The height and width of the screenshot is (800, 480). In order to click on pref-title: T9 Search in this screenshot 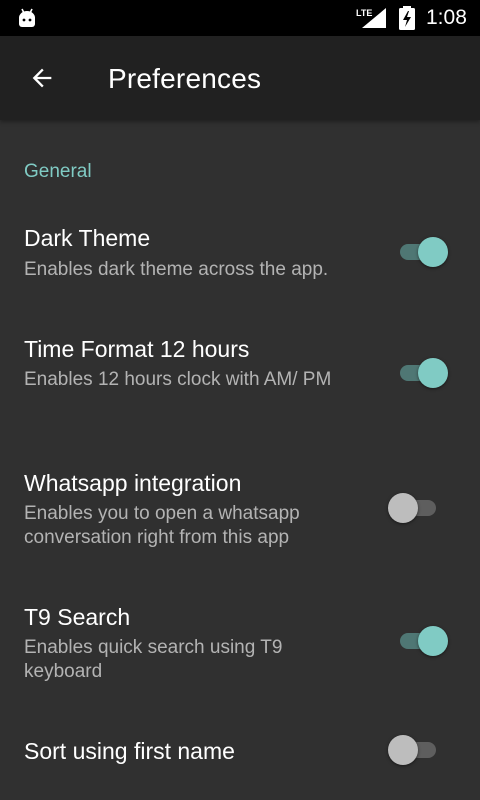, I will do `click(77, 617)`.